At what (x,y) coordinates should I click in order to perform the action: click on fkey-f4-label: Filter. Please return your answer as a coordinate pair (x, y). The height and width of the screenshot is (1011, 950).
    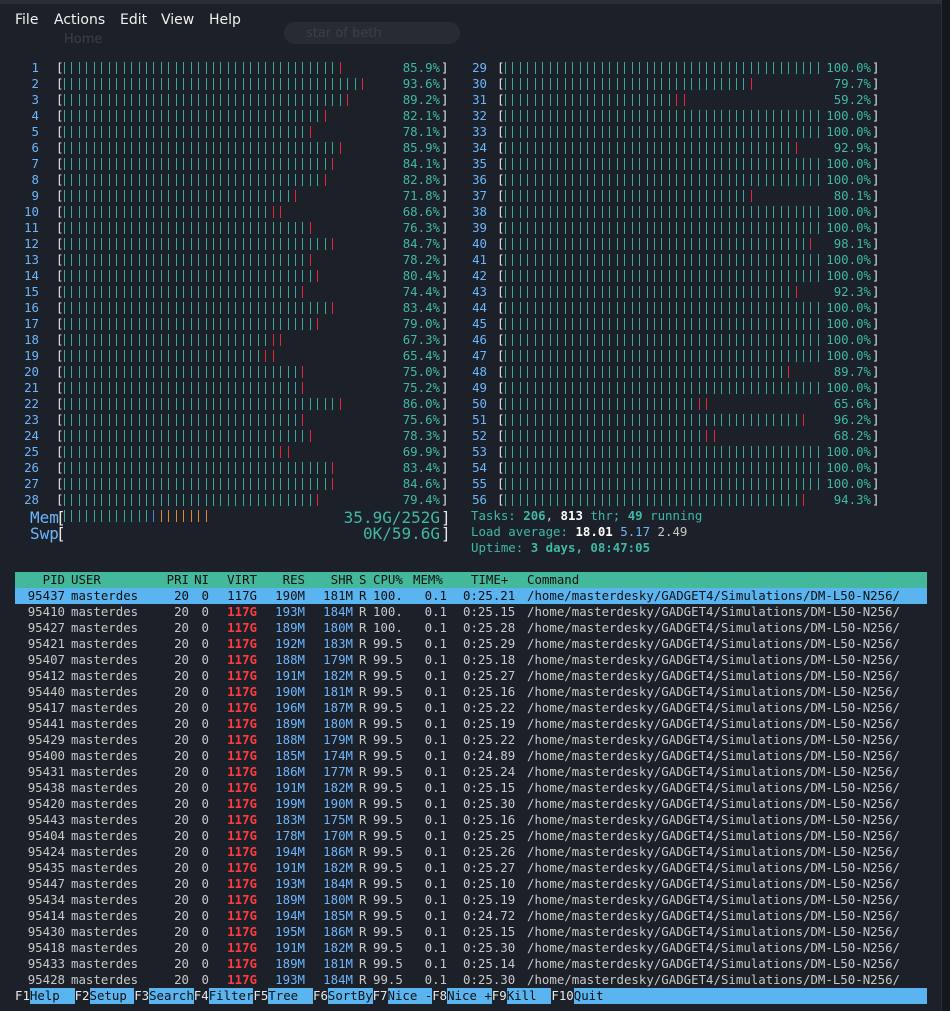
    Looking at the image, I should click on (230, 996).